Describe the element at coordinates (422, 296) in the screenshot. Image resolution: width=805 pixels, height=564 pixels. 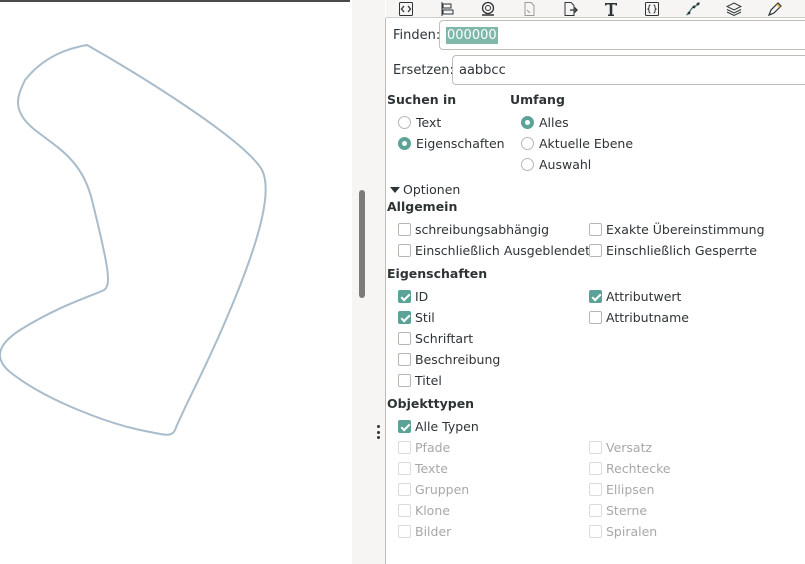
I see `property-id-label: ID` at that location.